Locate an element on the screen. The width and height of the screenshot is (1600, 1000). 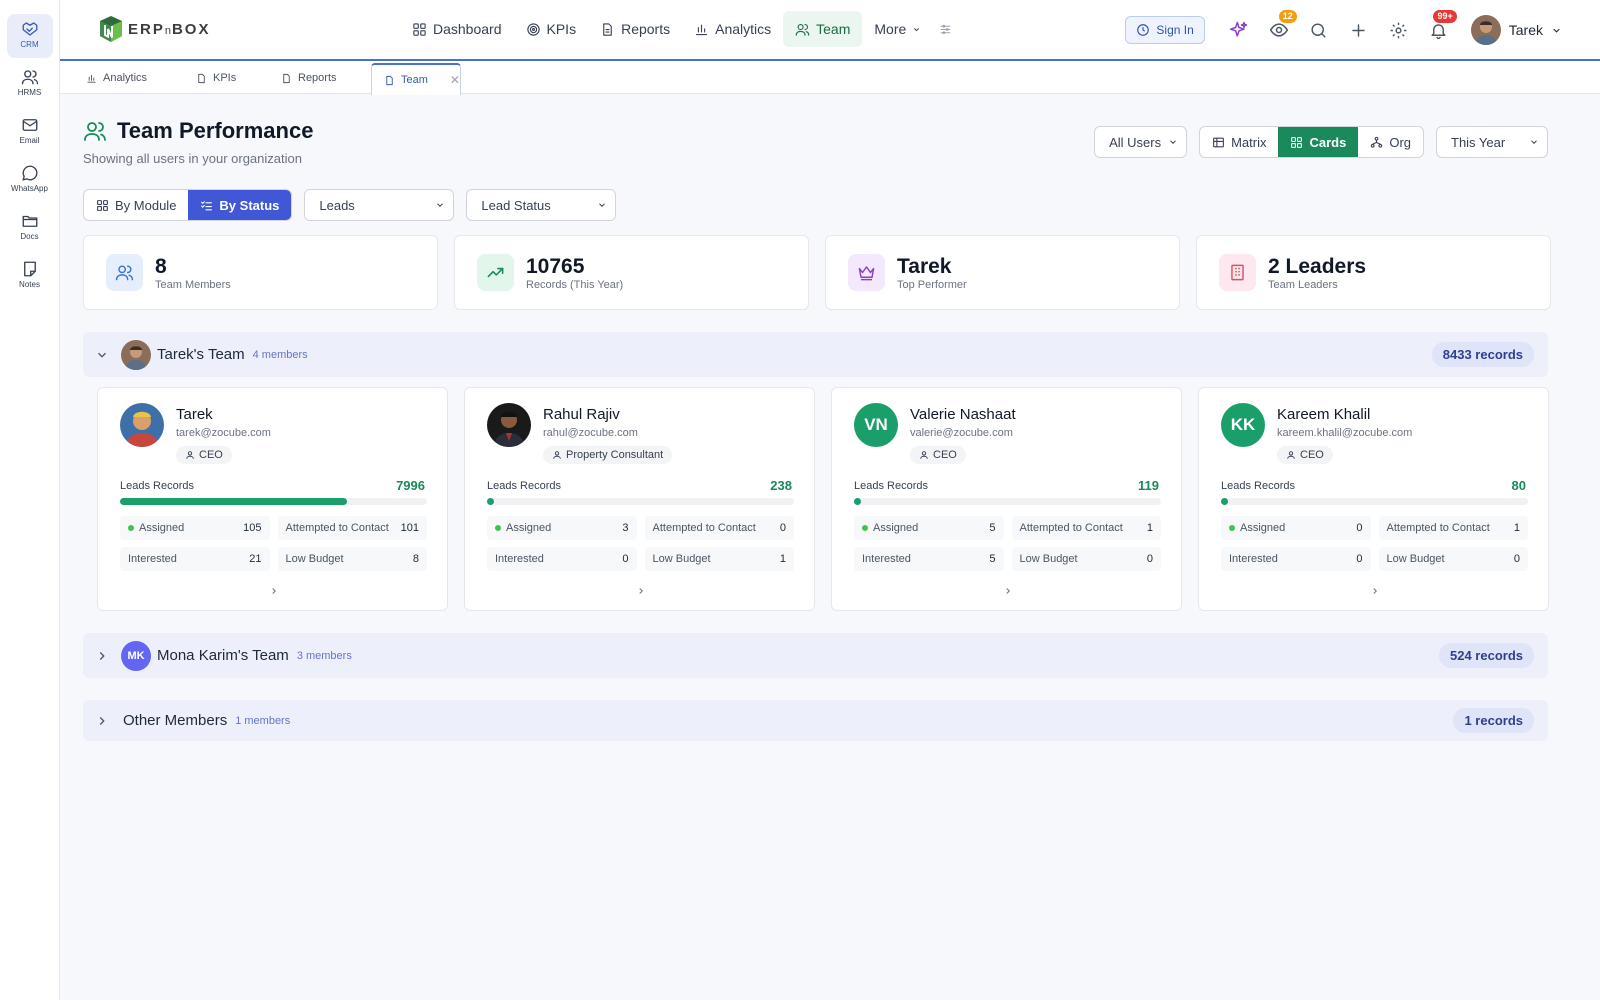
watch-button: 12 is located at coordinates (1279, 29).